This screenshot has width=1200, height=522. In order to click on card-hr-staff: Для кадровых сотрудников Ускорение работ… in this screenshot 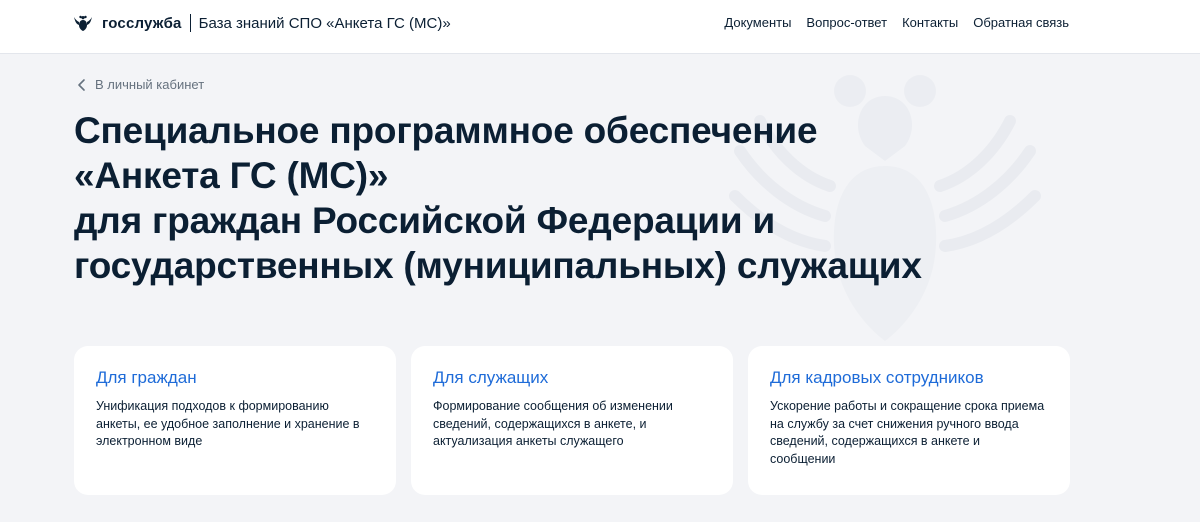, I will do `click(909, 420)`.